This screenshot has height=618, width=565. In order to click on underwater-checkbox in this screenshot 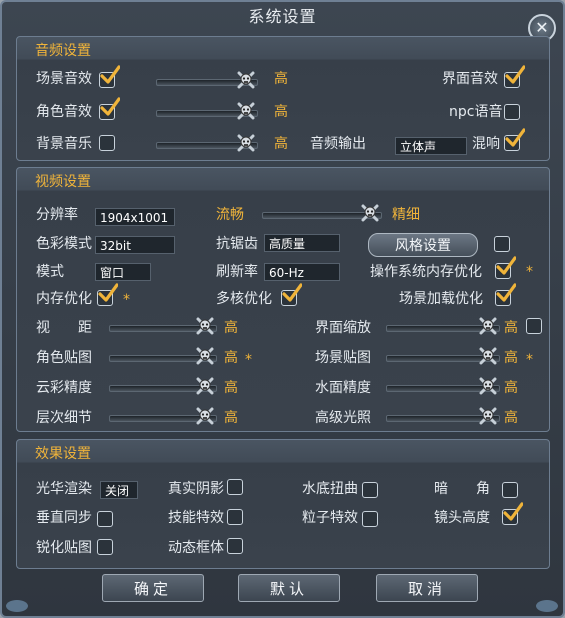, I will do `click(370, 490)`.